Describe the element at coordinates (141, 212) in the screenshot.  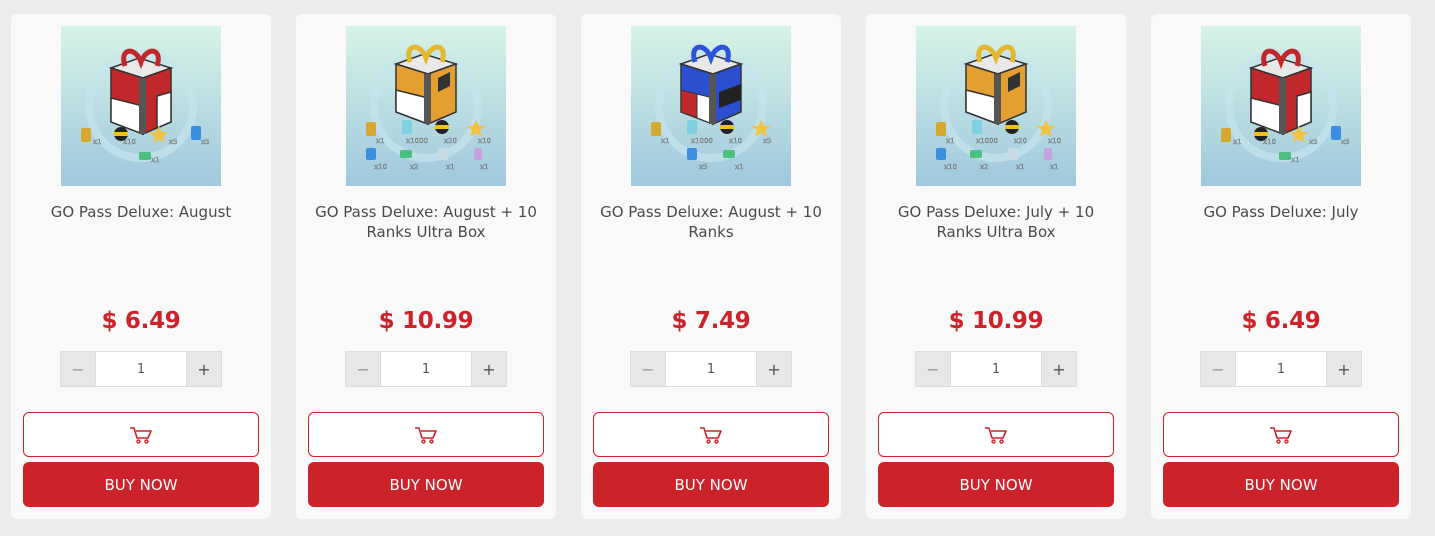
I see `product-title: GO Pass Deluxe: August` at that location.